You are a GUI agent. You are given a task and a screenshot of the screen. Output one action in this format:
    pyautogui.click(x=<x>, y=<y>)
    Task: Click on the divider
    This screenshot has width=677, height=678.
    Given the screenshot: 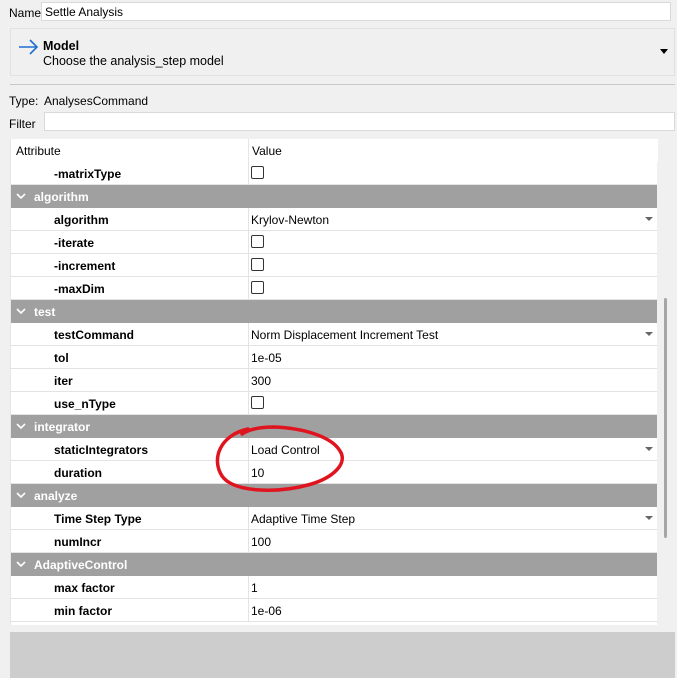 What is the action you would take?
    pyautogui.click(x=342, y=84)
    